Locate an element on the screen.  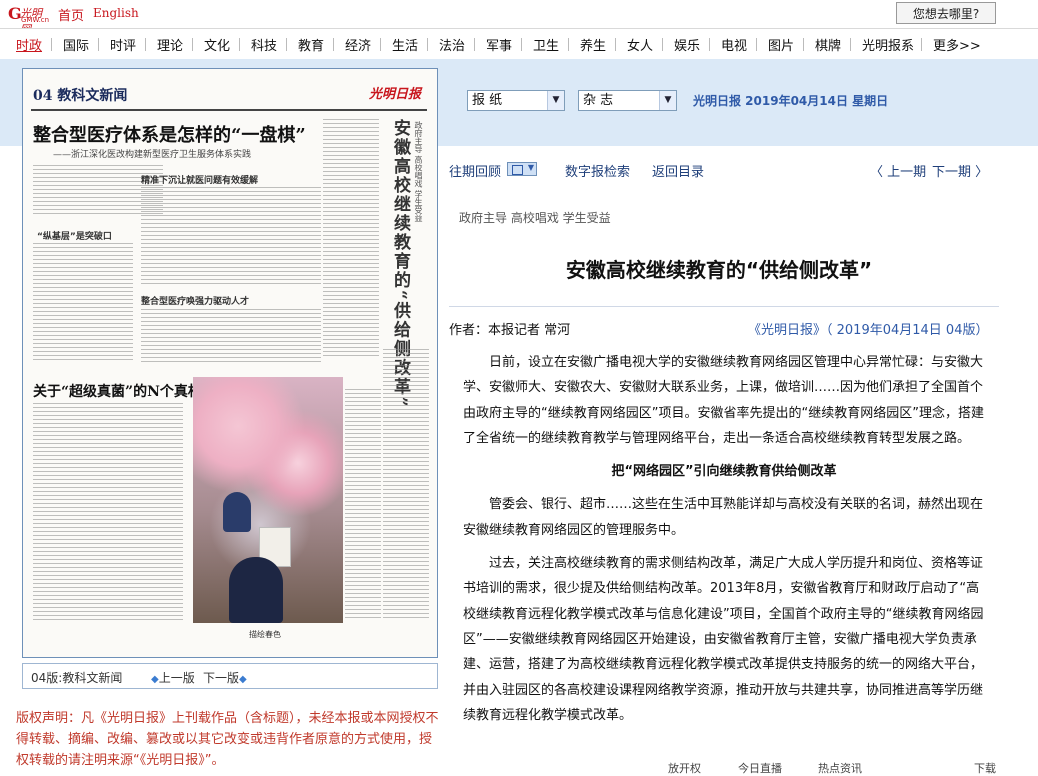
prev-page-label: 上一版 is located at coordinates (176, 678).